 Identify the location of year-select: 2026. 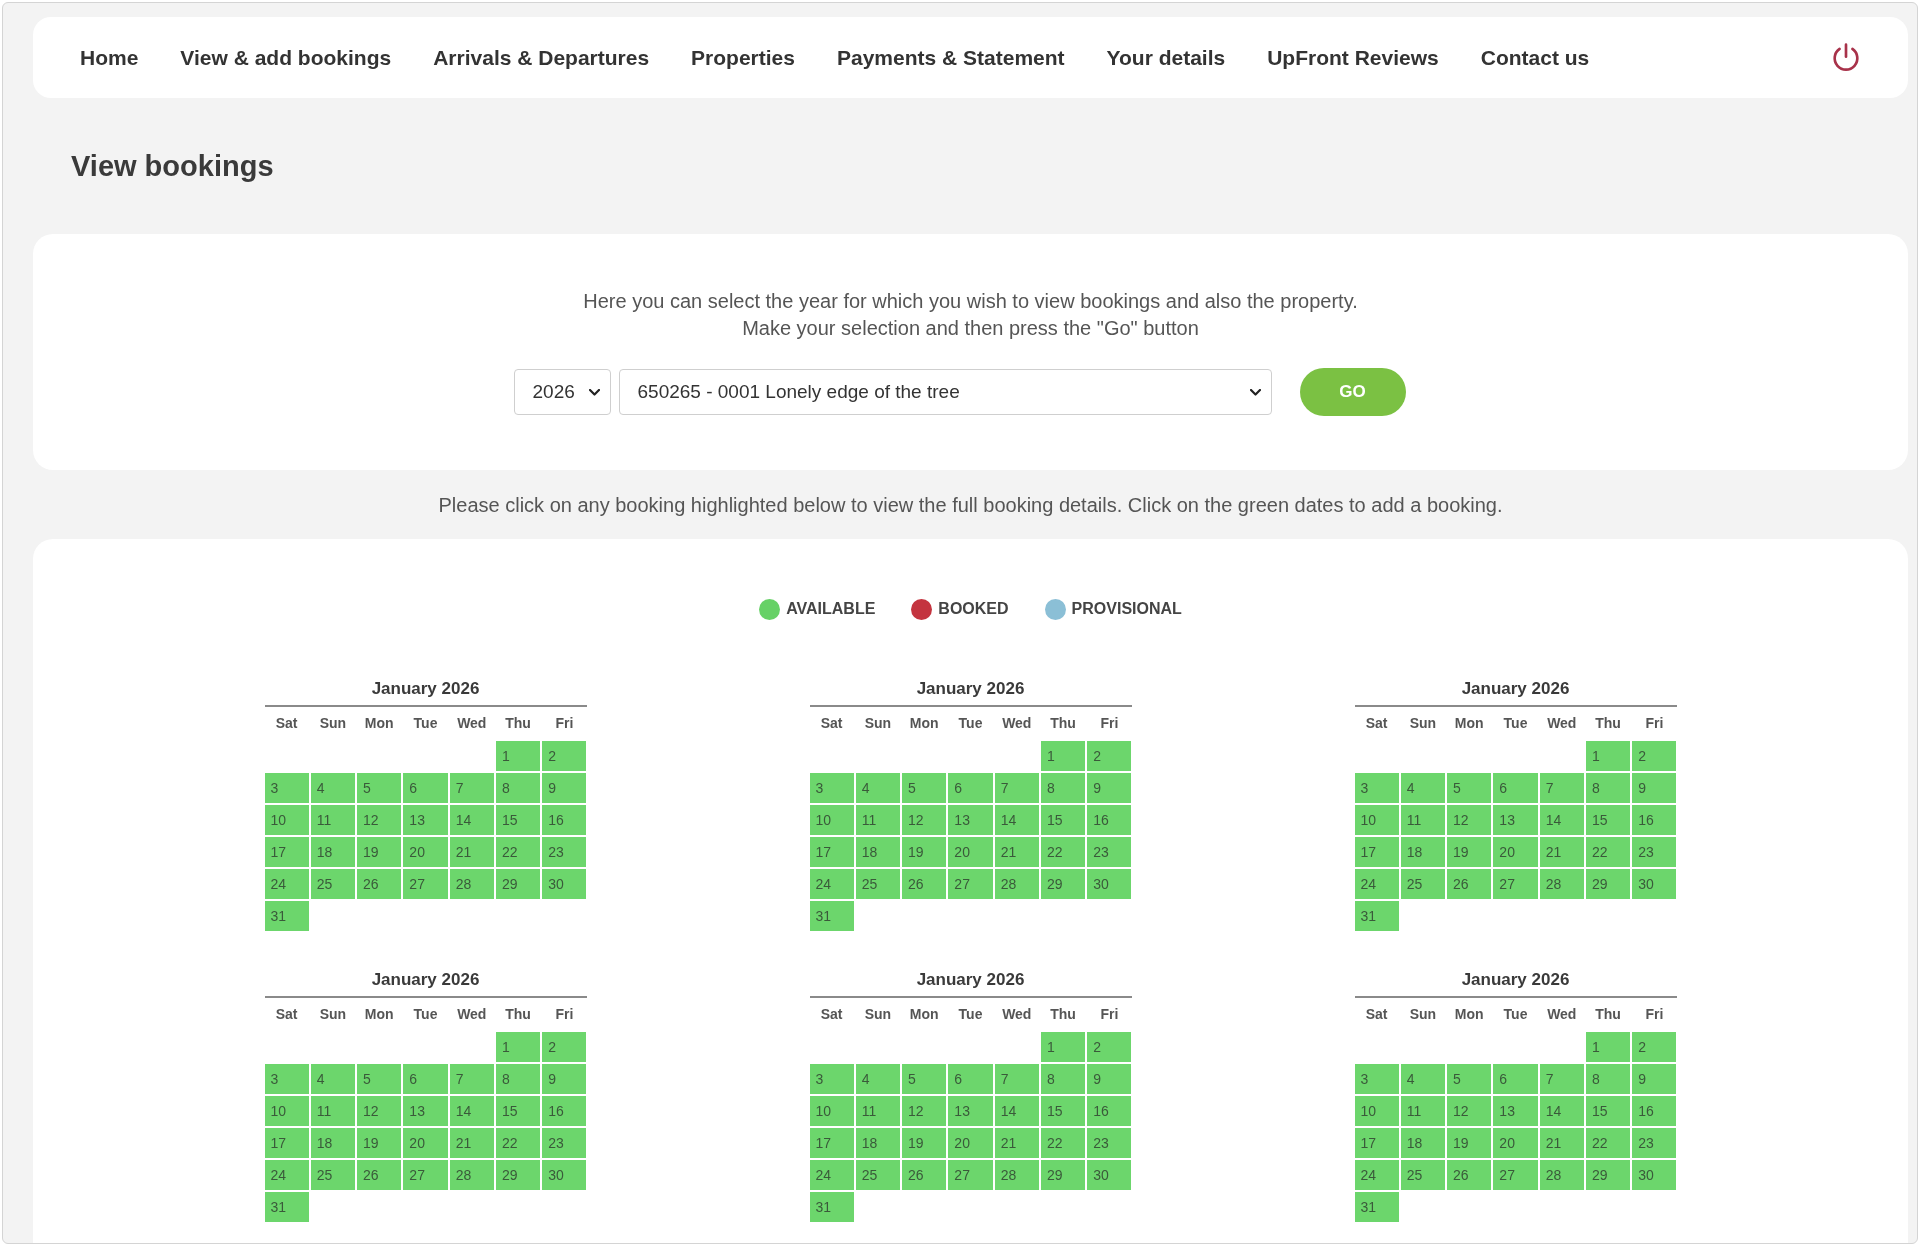
(562, 392).